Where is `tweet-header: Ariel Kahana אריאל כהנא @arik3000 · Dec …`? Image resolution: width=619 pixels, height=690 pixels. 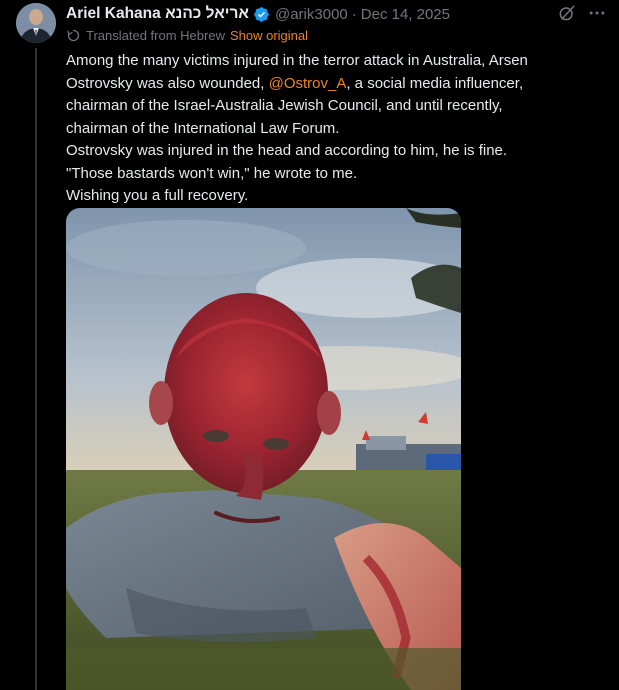
tweet-header: Ariel Kahana אריאל כהנא @arik3000 · Dec … is located at coordinates (336, 14).